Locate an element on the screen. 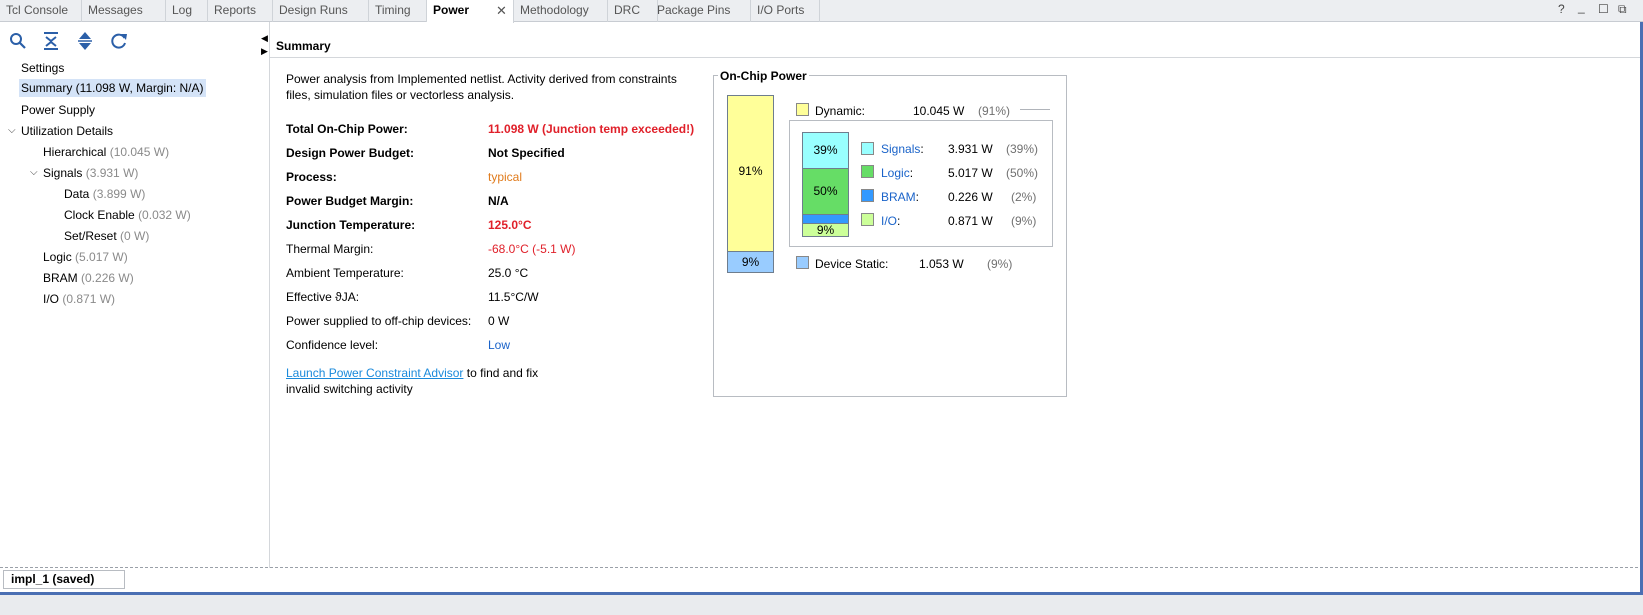 Image resolution: width=1643 pixels, height=615 pixels. logic-bar-pct: 50% is located at coordinates (825, 191).